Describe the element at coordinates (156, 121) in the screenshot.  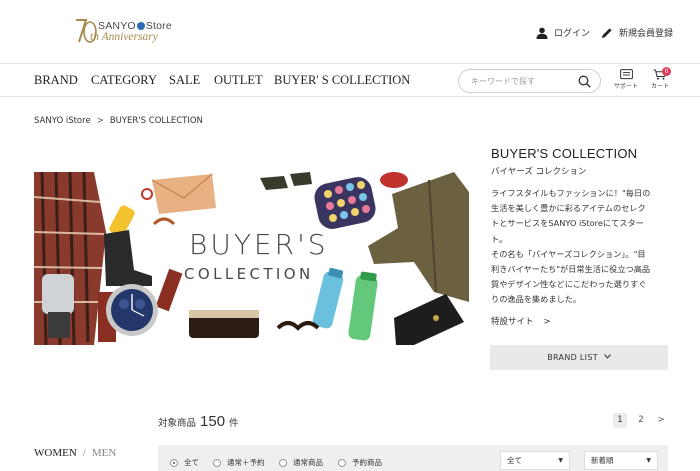
I see `breadcrumb-current: BUYER'S COLLECTION` at that location.